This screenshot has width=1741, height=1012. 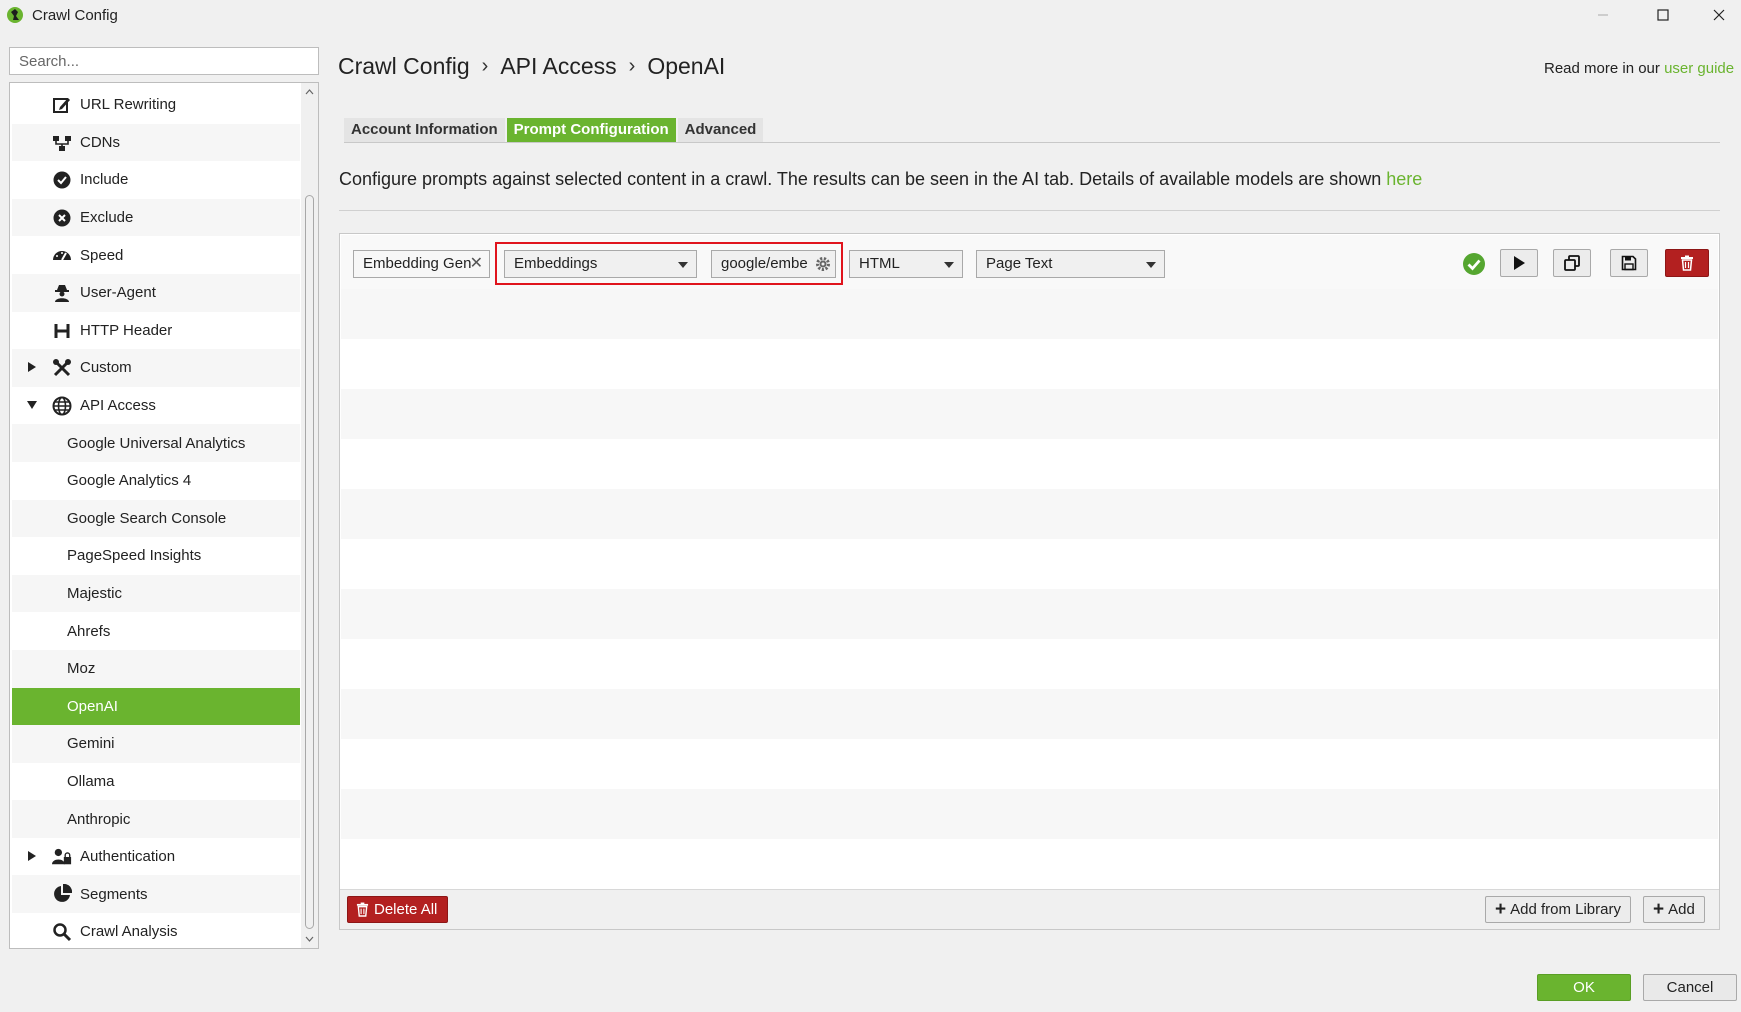 I want to click on sidebar-item-label: PageSpeed Insights, so click(x=134, y=556).